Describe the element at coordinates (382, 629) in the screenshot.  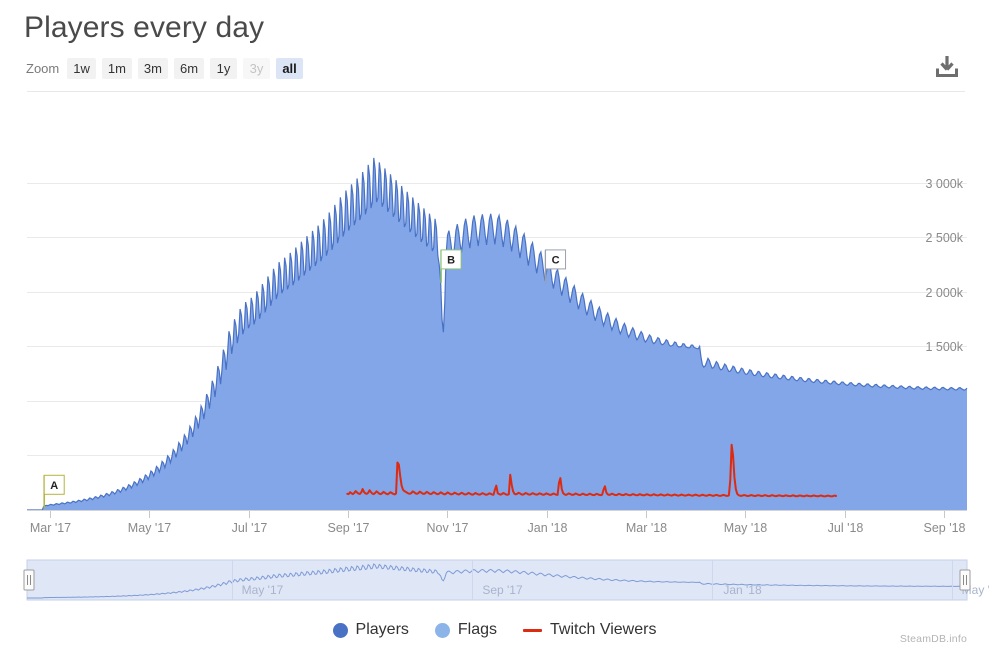
I see `legend-label-players: Players` at that location.